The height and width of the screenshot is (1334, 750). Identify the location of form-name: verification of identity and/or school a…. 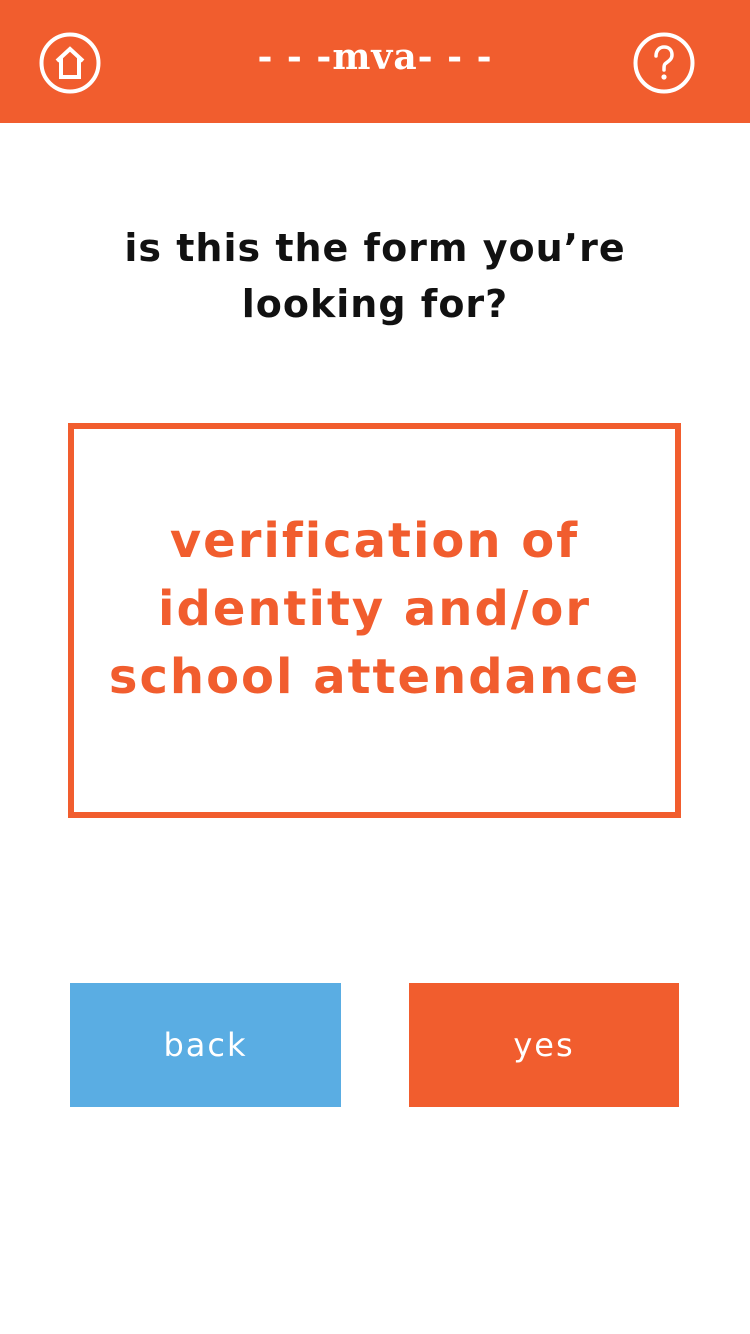
(374, 609).